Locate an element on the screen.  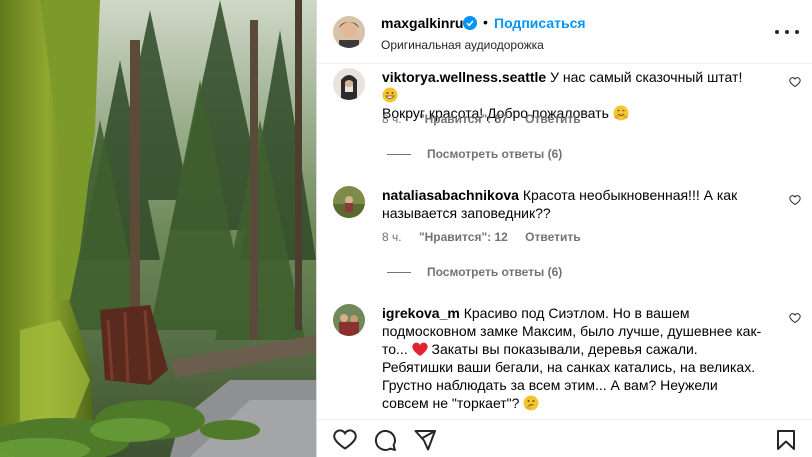
post-actions-bar is located at coordinates (564, 438).